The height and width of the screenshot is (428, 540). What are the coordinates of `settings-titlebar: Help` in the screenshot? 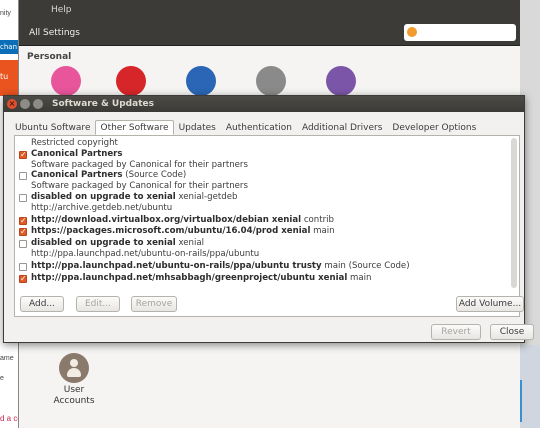 It's located at (269, 10).